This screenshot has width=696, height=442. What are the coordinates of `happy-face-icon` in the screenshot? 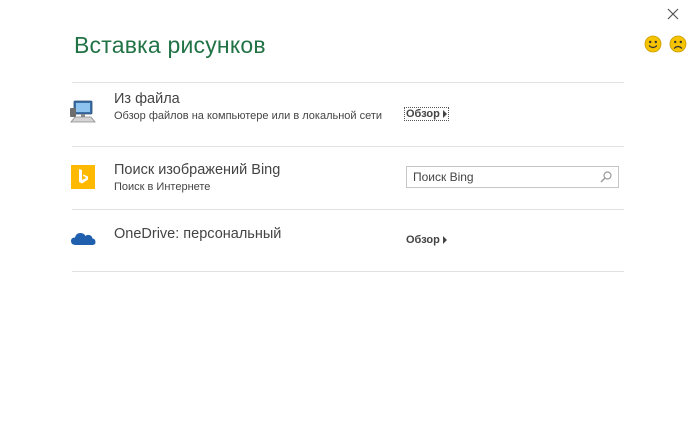 It's located at (653, 44).